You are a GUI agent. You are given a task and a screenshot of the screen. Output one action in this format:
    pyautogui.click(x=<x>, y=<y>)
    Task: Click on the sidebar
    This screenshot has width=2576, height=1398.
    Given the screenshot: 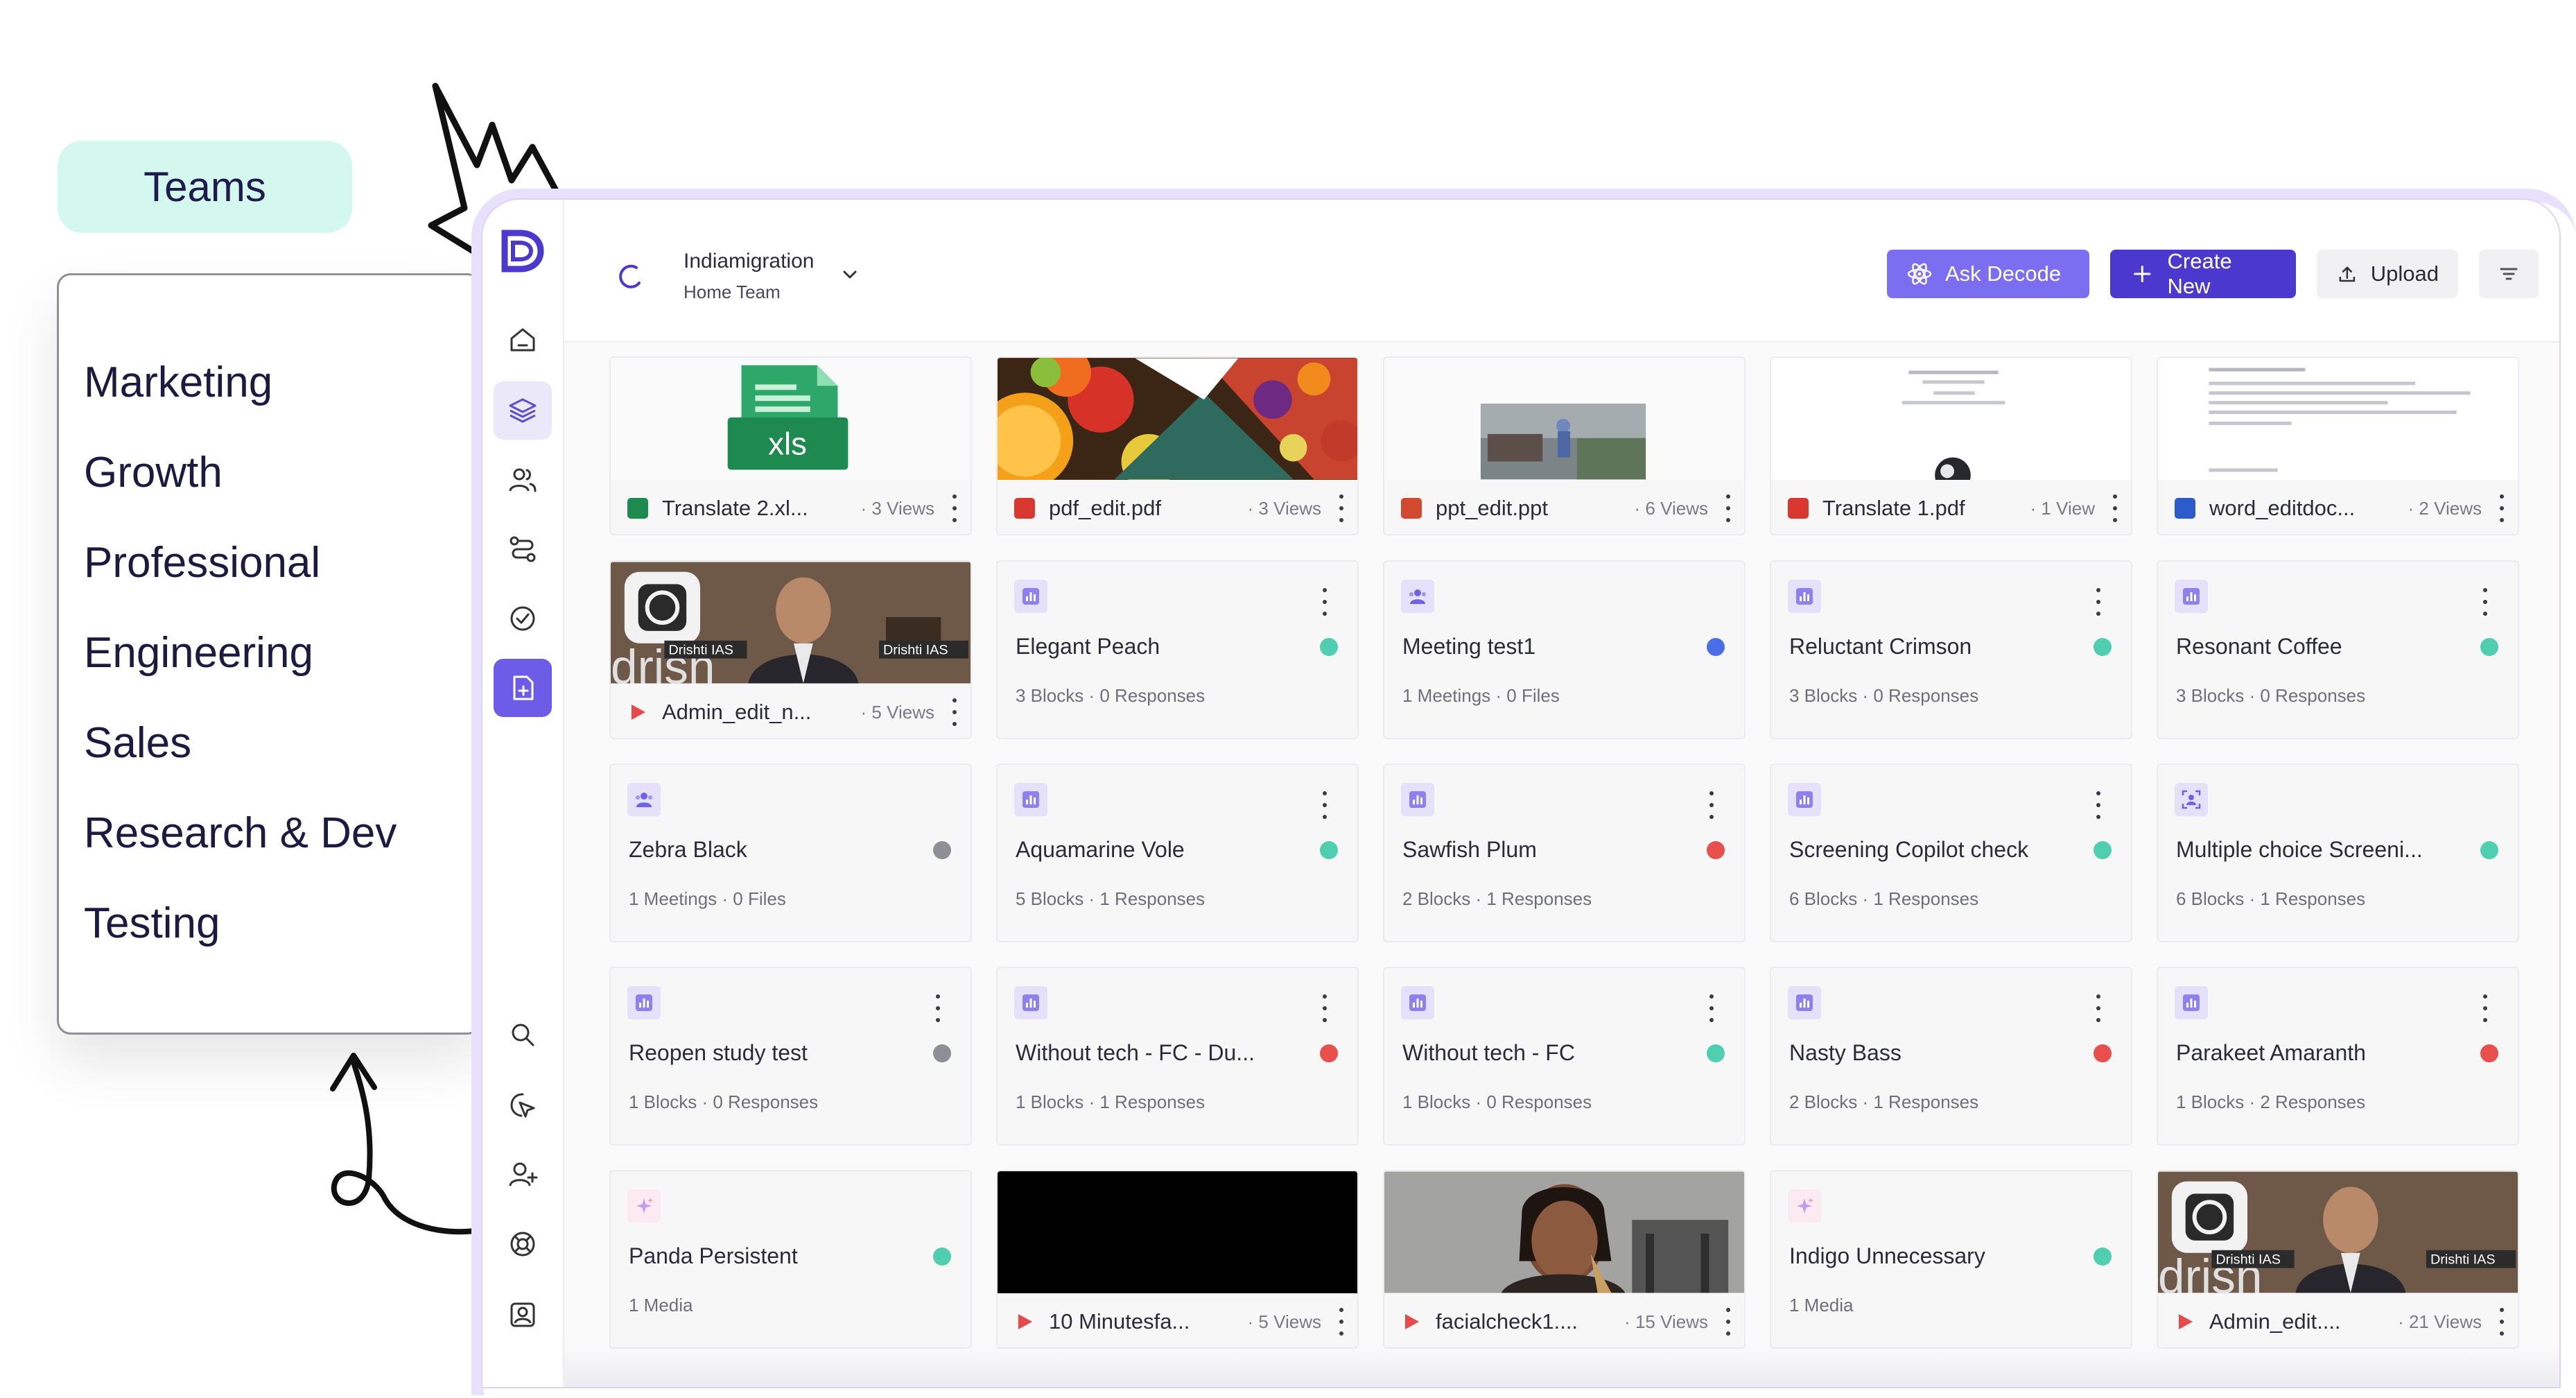 What is the action you would take?
    pyautogui.click(x=523, y=793)
    